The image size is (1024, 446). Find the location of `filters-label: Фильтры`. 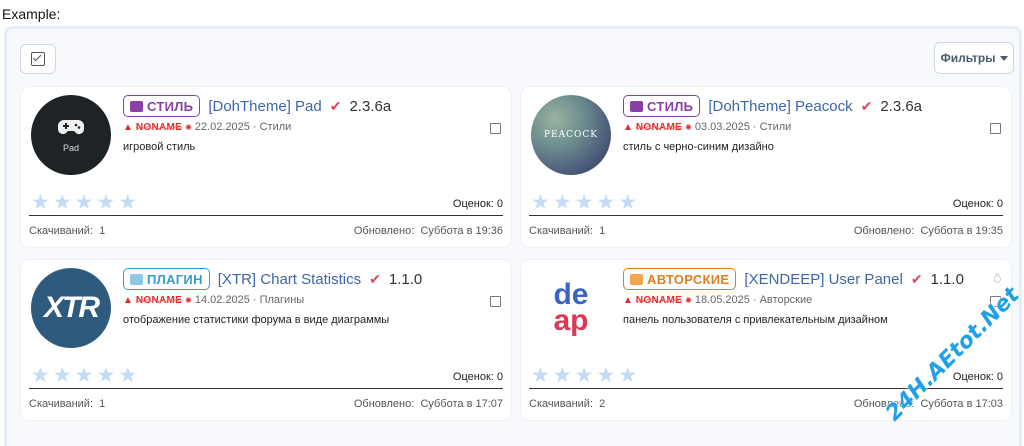

filters-label: Фильтры is located at coordinates (968, 58).